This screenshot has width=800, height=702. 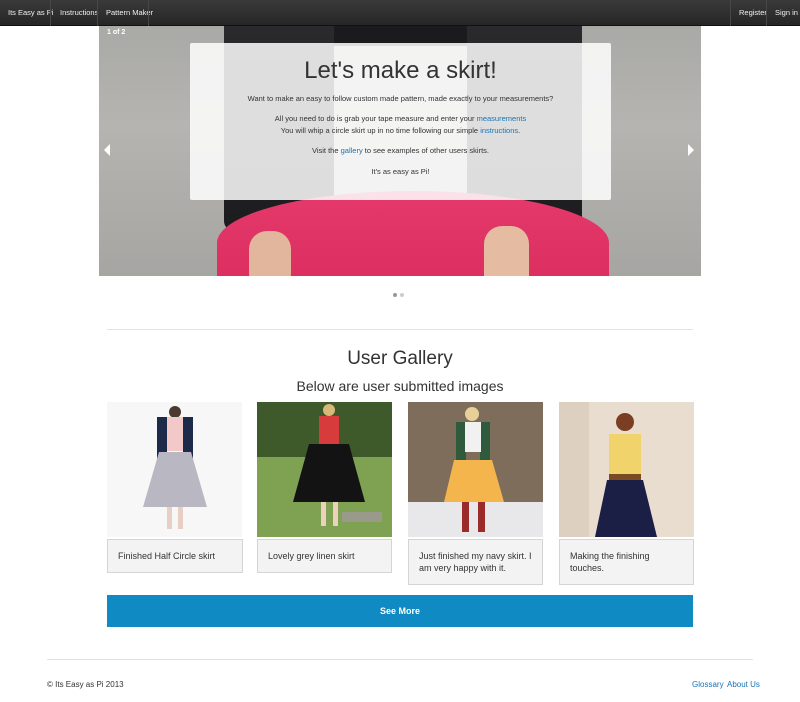 What do you see at coordinates (116, 32) in the screenshot?
I see `slide-counter: 1 of 2` at bounding box center [116, 32].